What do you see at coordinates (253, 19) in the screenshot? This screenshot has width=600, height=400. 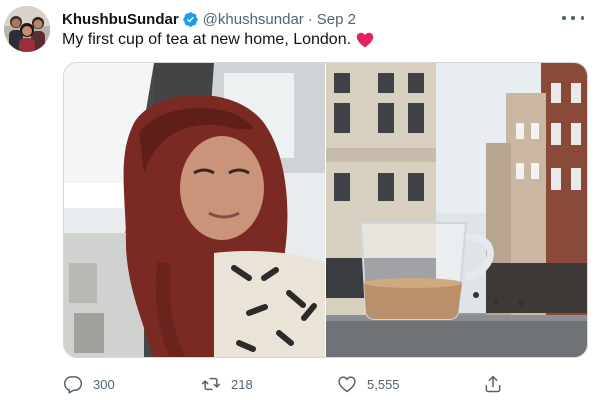 I see `handle: @khushsundar` at bounding box center [253, 19].